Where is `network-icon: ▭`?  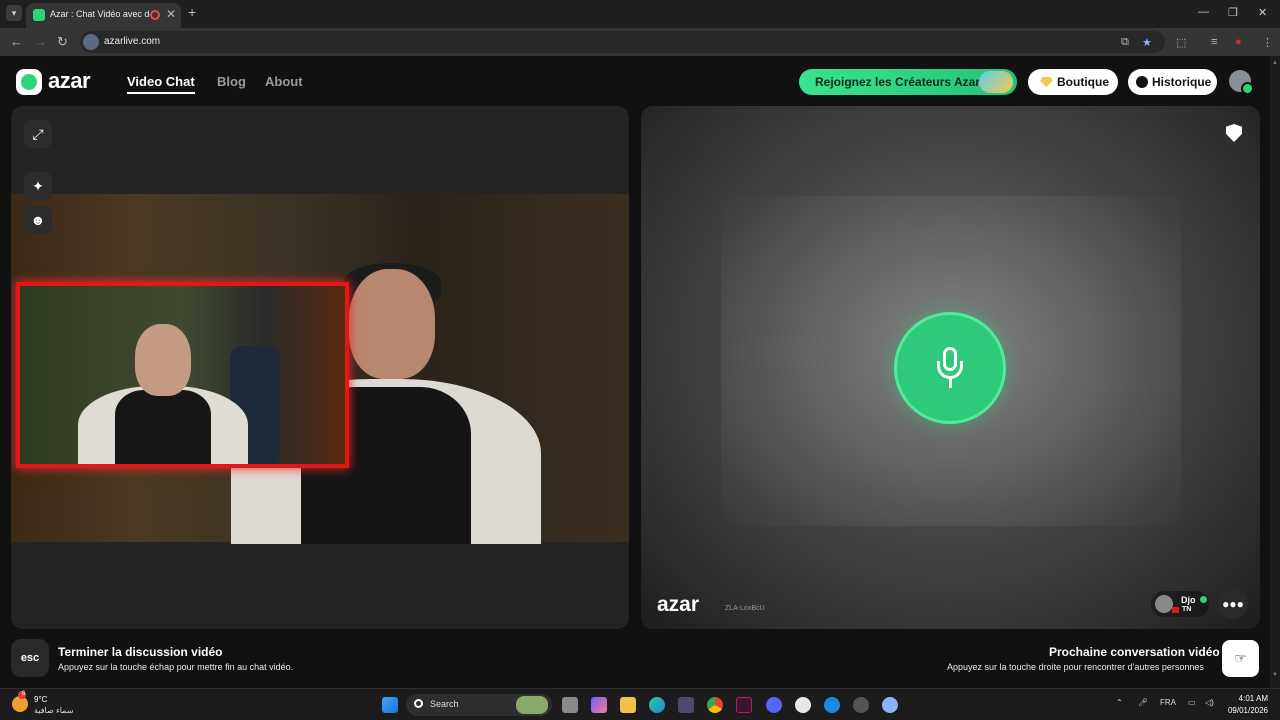 network-icon: ▭ is located at coordinates (1192, 702).